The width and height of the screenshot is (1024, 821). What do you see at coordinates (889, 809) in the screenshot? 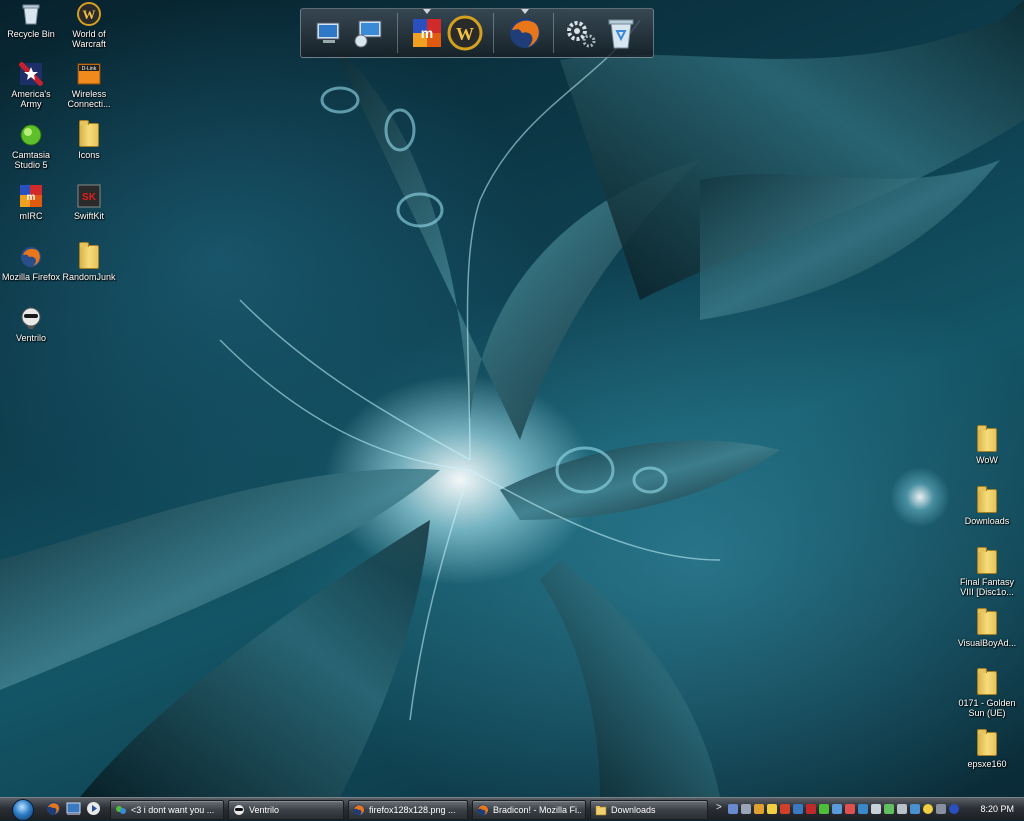
I see `signal-icon` at bounding box center [889, 809].